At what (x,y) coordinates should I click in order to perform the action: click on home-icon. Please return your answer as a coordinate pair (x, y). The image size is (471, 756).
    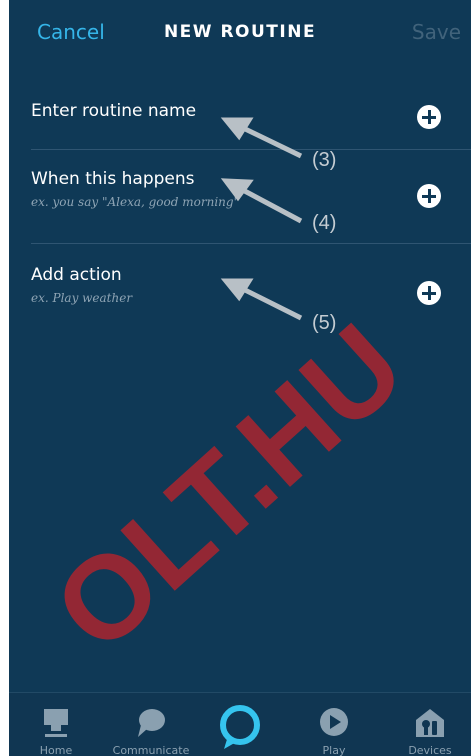
    Looking at the image, I should click on (56, 723).